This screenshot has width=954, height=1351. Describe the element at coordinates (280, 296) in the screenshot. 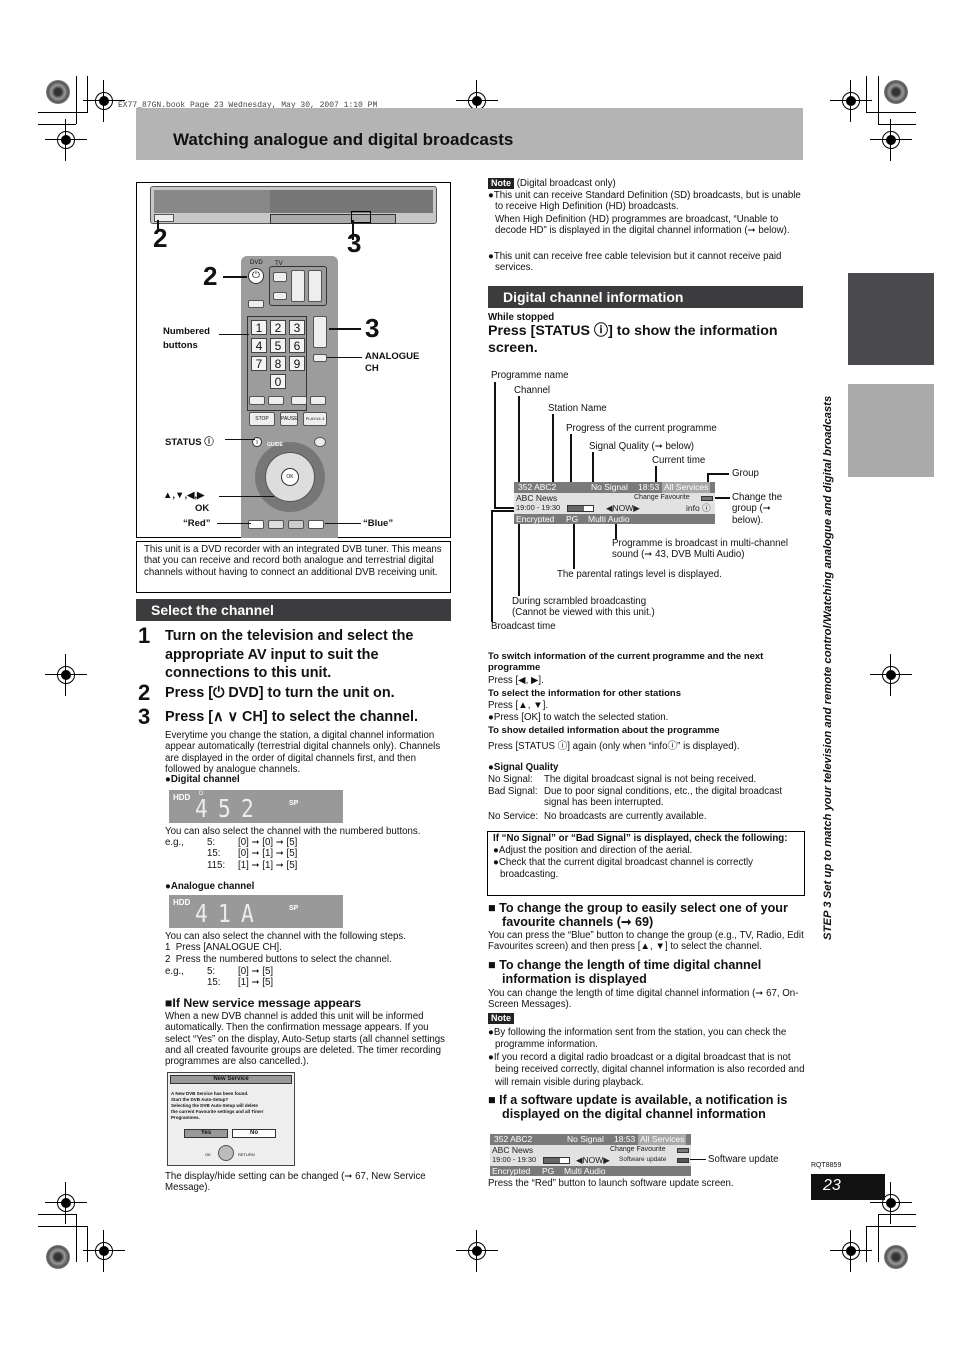

I see `tv-av-button` at that location.